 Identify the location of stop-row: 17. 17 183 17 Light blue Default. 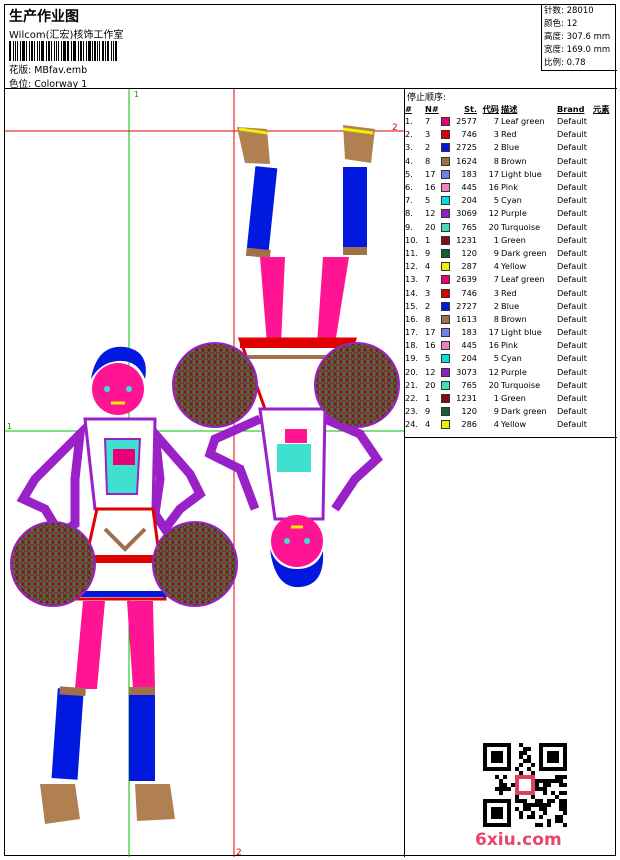
(511, 332).